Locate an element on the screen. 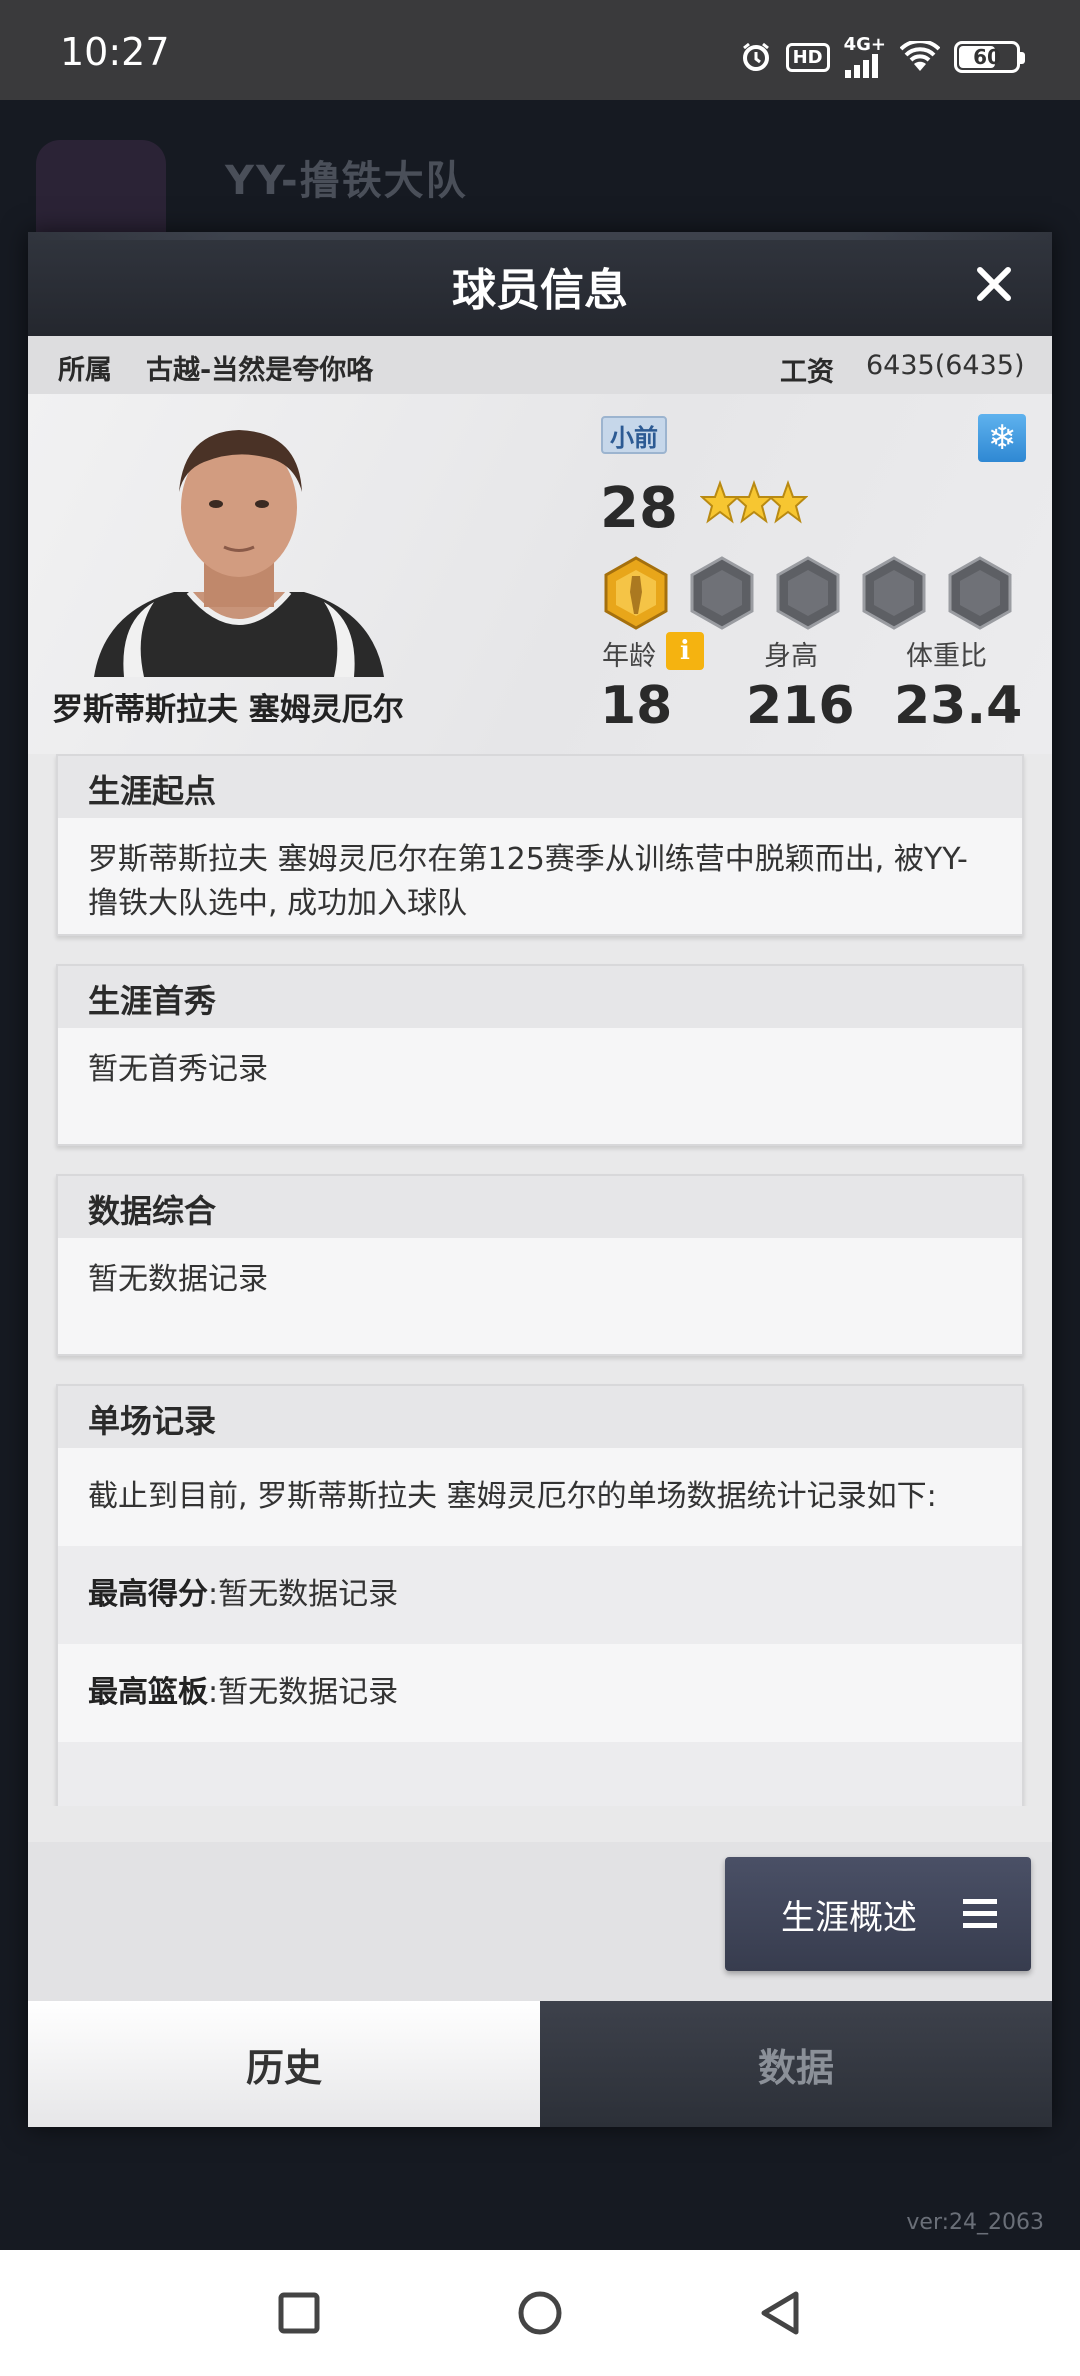 This screenshot has height=2376, width=1080. record-row is located at coordinates (540, 1774).